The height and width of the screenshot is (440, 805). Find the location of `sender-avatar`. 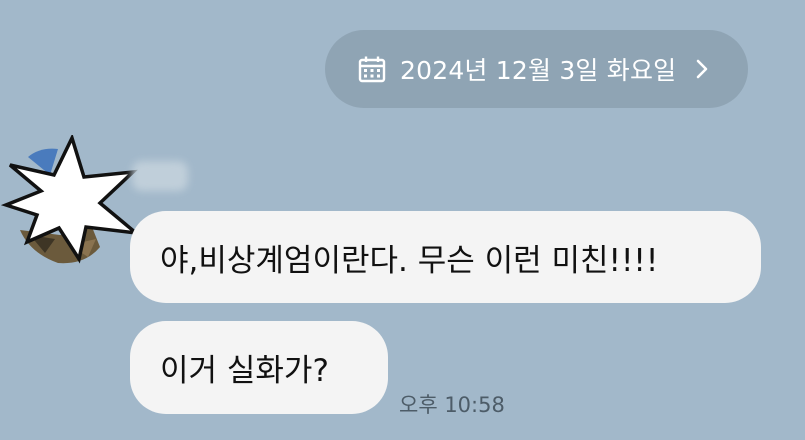

sender-avatar is located at coordinates (71, 201).